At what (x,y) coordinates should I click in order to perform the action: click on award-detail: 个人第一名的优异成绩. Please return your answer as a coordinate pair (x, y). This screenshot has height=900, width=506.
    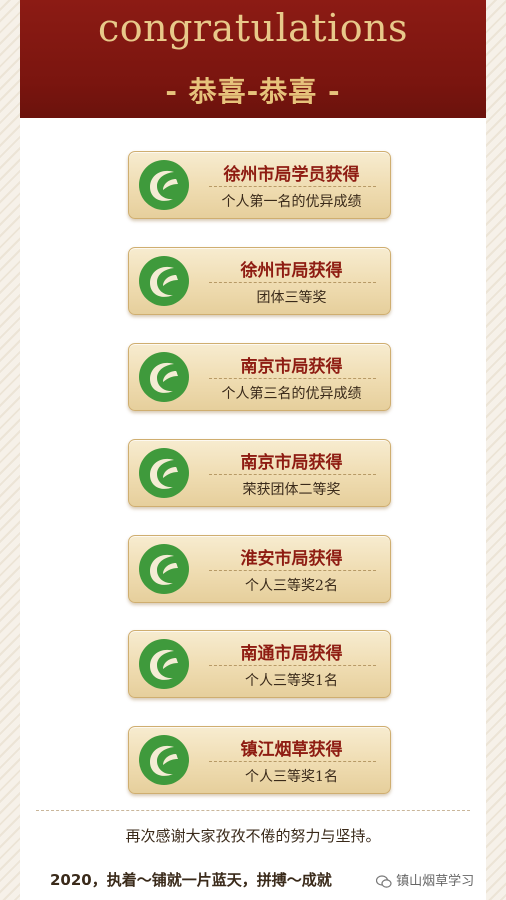
    Looking at the image, I should click on (291, 202).